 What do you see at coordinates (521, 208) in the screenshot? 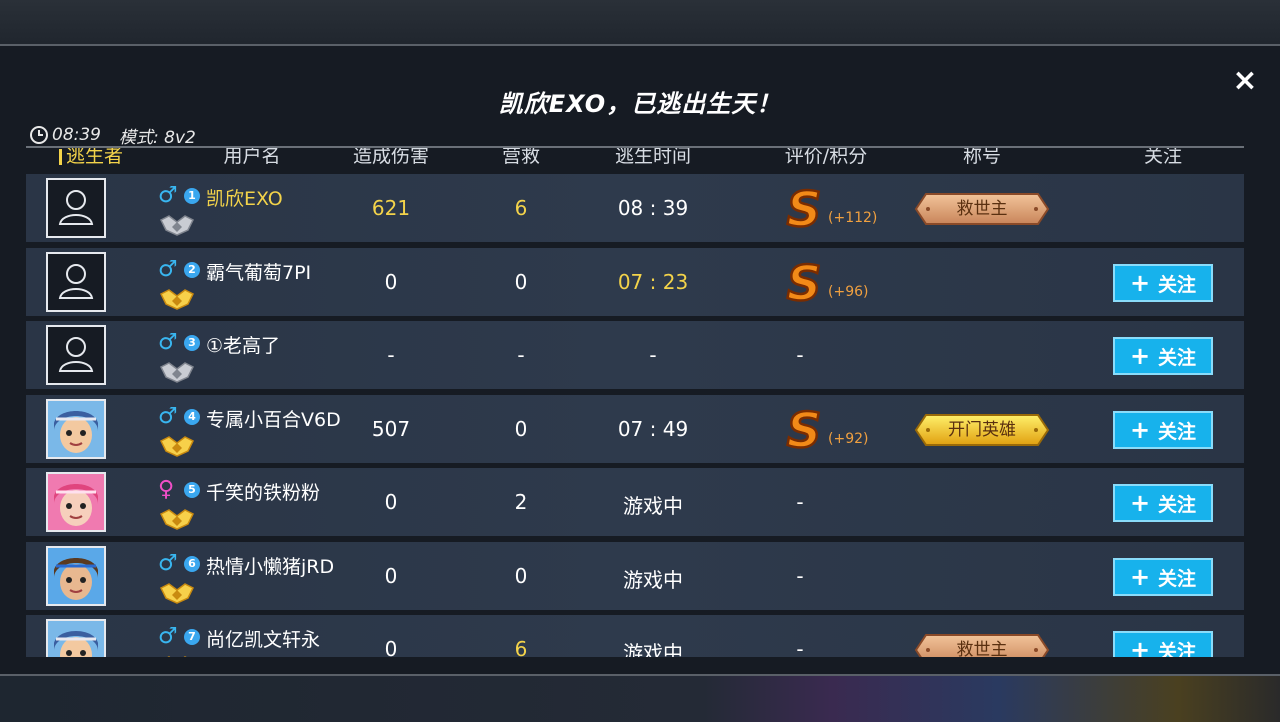
I see `rescue-value: 6` at bounding box center [521, 208].